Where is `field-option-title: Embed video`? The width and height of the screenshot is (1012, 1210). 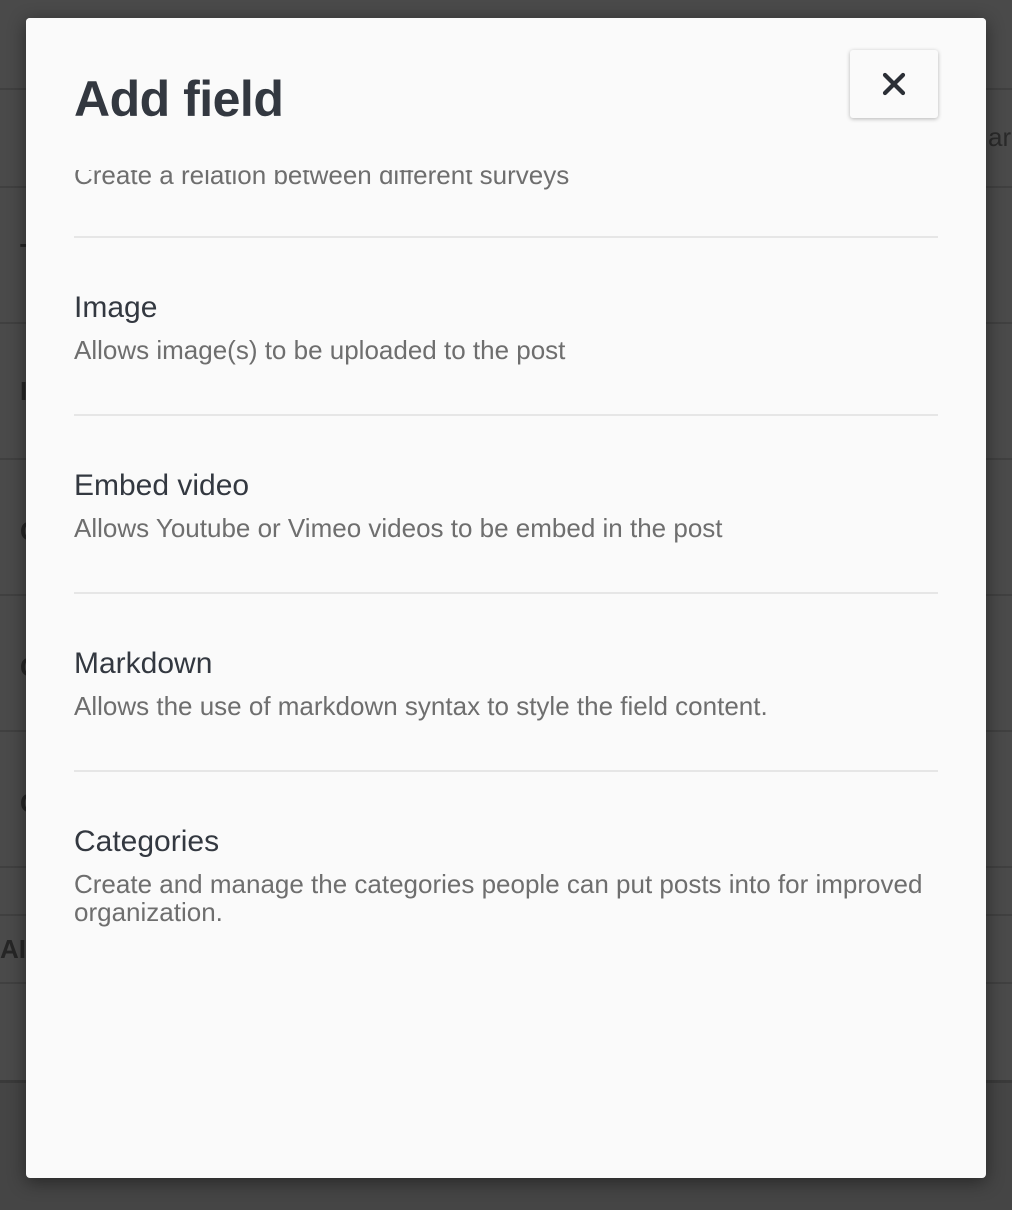 field-option-title: Embed video is located at coordinates (162, 485).